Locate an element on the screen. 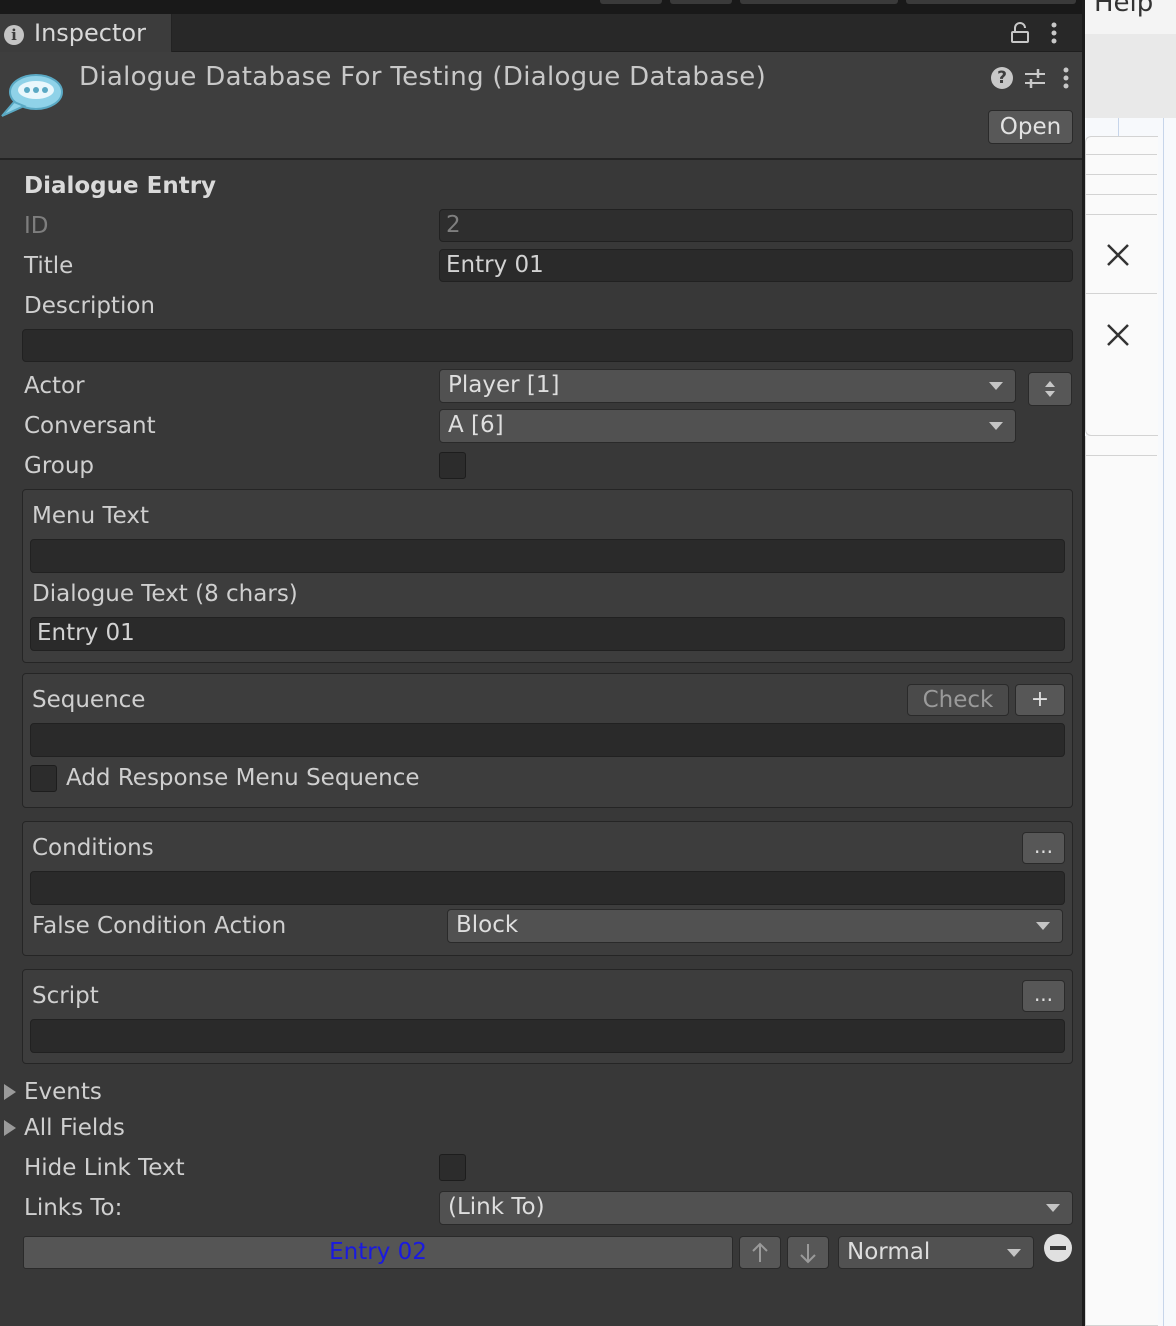  sequence-field is located at coordinates (547, 740).